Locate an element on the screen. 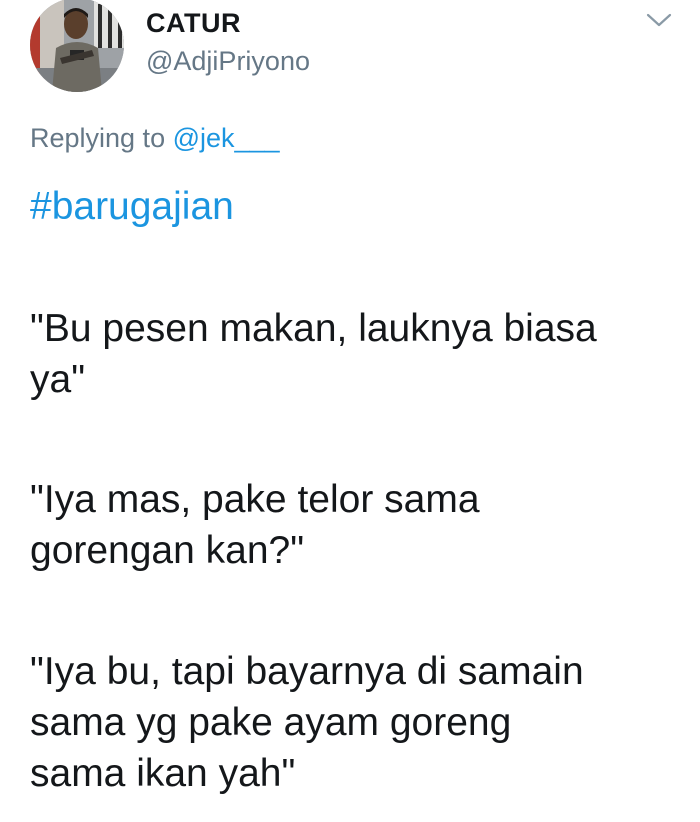  tweet-paragraph: "Bu pesen makan, lauknya biasa ya" is located at coordinates (355, 354).